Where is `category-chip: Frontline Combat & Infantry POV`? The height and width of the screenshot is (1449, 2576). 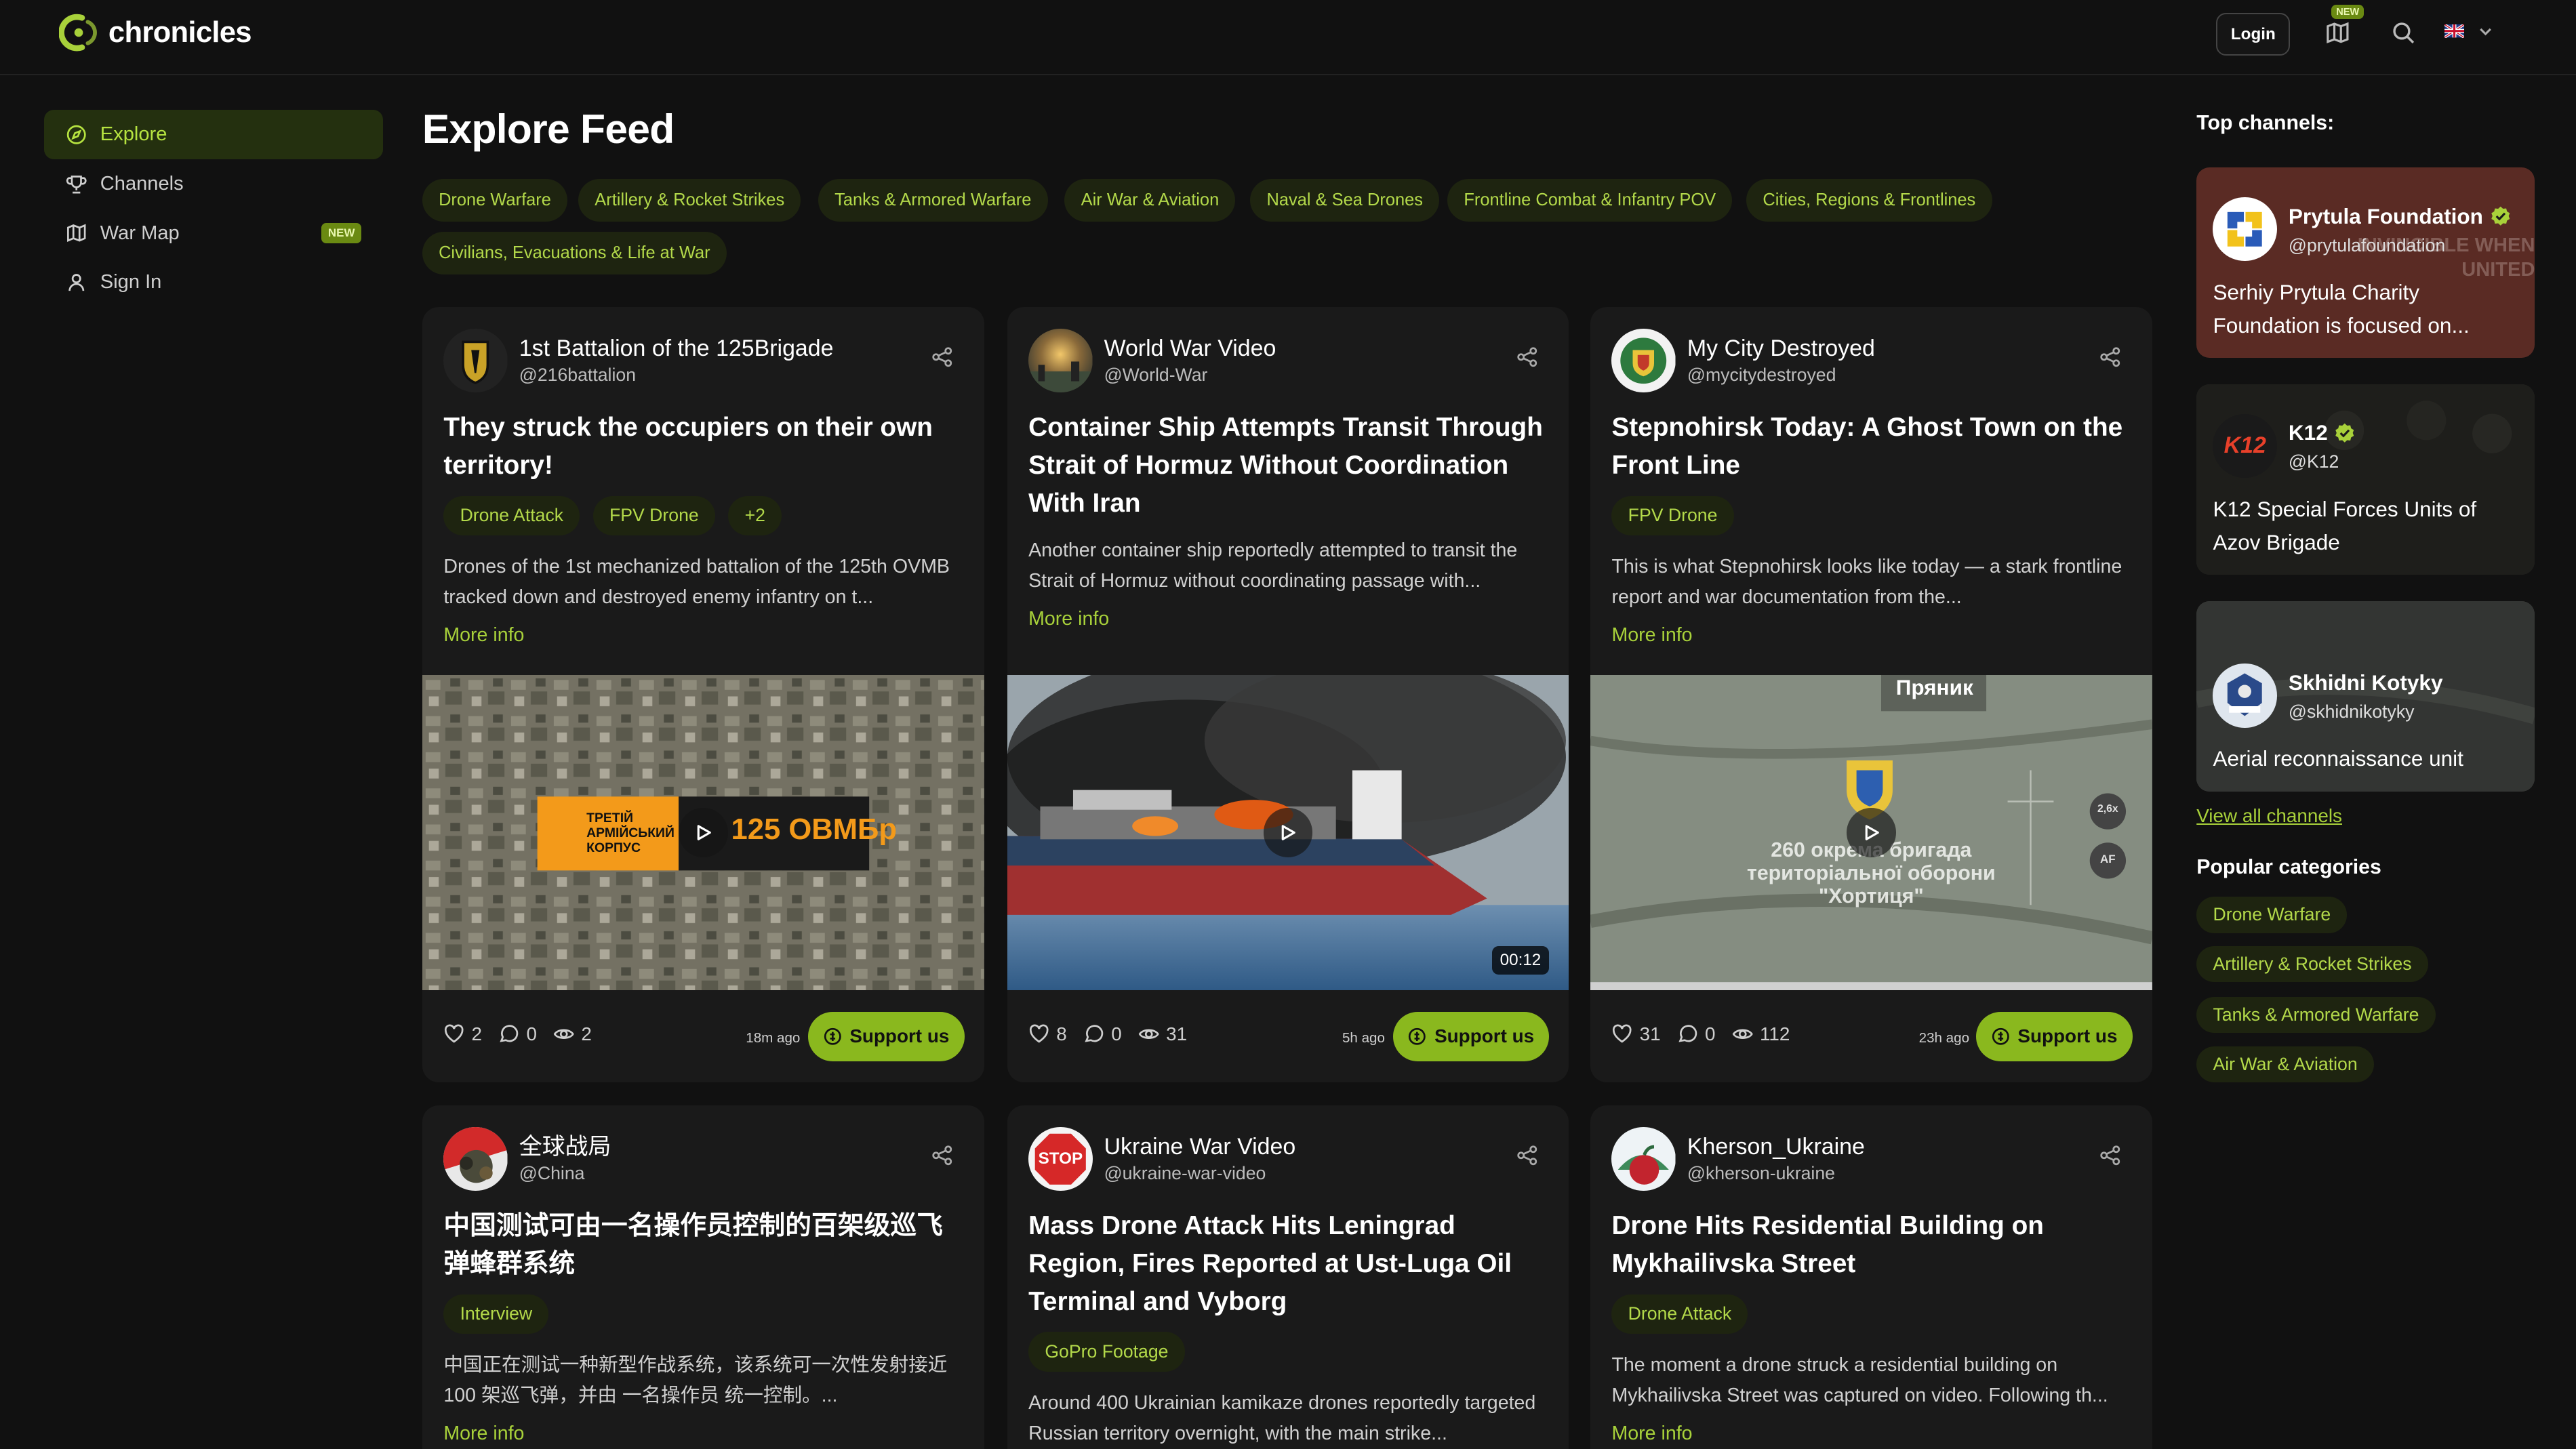
category-chip: Frontline Combat & Infantry POV is located at coordinates (1590, 200).